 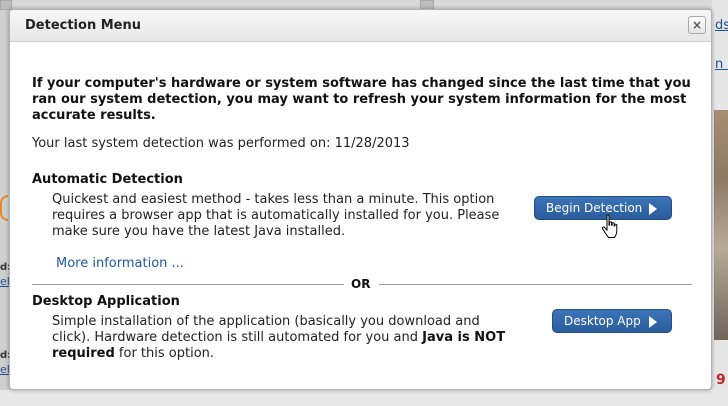 What do you see at coordinates (721, 64) in the screenshot?
I see `background-link: n S` at bounding box center [721, 64].